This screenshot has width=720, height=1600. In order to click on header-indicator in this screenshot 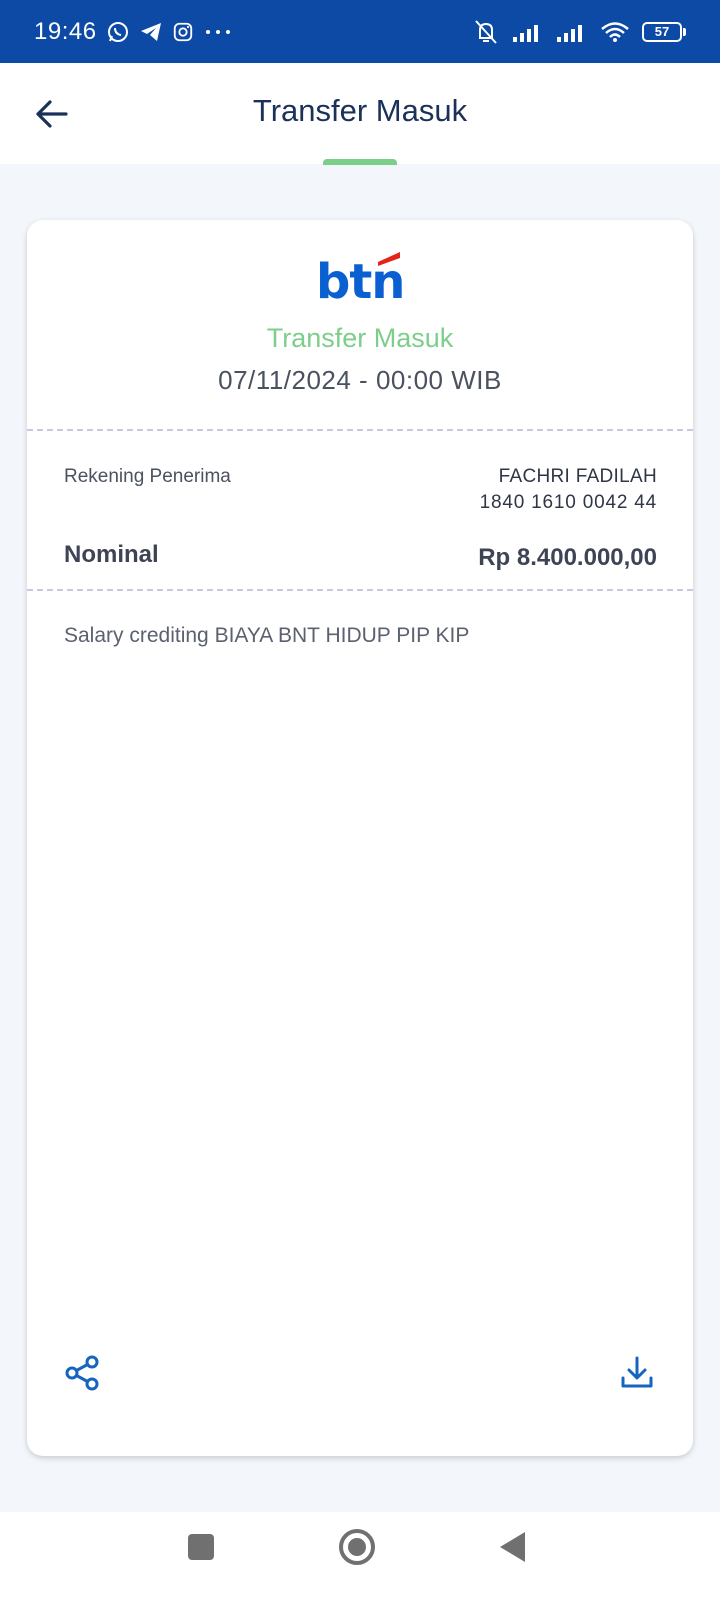, I will do `click(360, 162)`.